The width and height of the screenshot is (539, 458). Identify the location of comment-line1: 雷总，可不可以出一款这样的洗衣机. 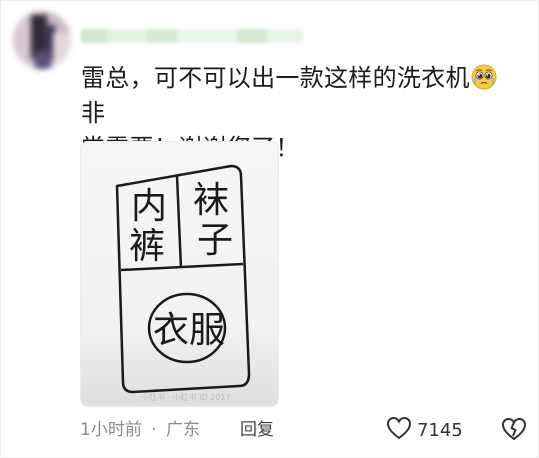
(275, 78).